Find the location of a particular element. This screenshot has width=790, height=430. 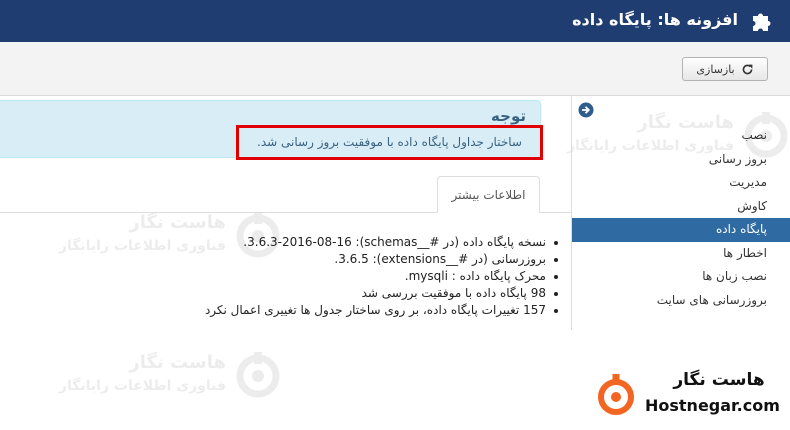

puzzle-icon is located at coordinates (762, 21).